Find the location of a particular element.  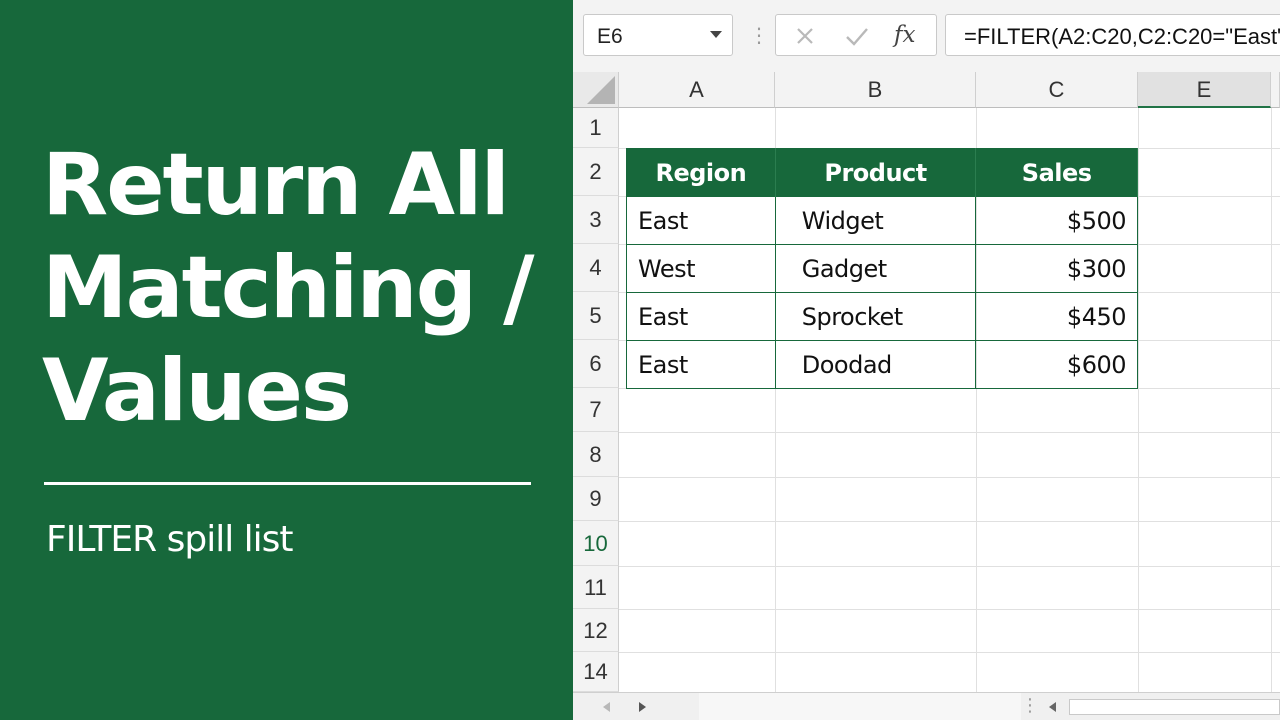

row-header-7: 7 is located at coordinates (596, 410).